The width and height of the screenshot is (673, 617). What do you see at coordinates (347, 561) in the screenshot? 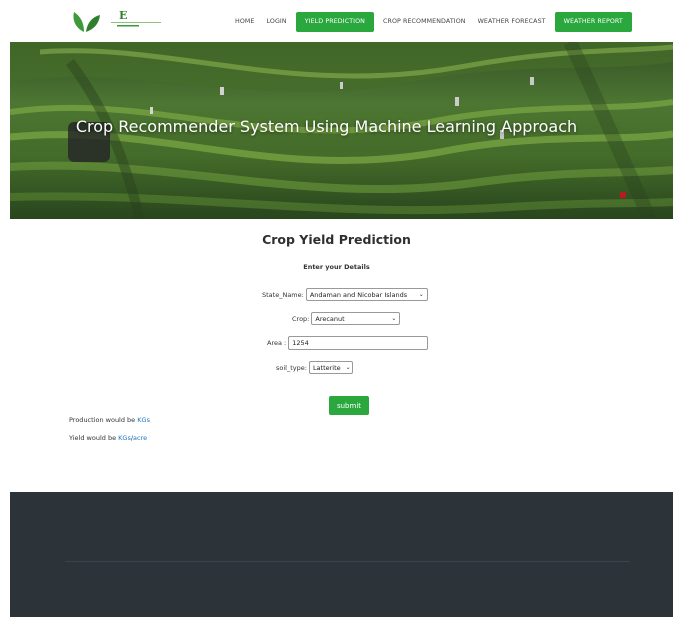
I see `footer-divider` at bounding box center [347, 561].